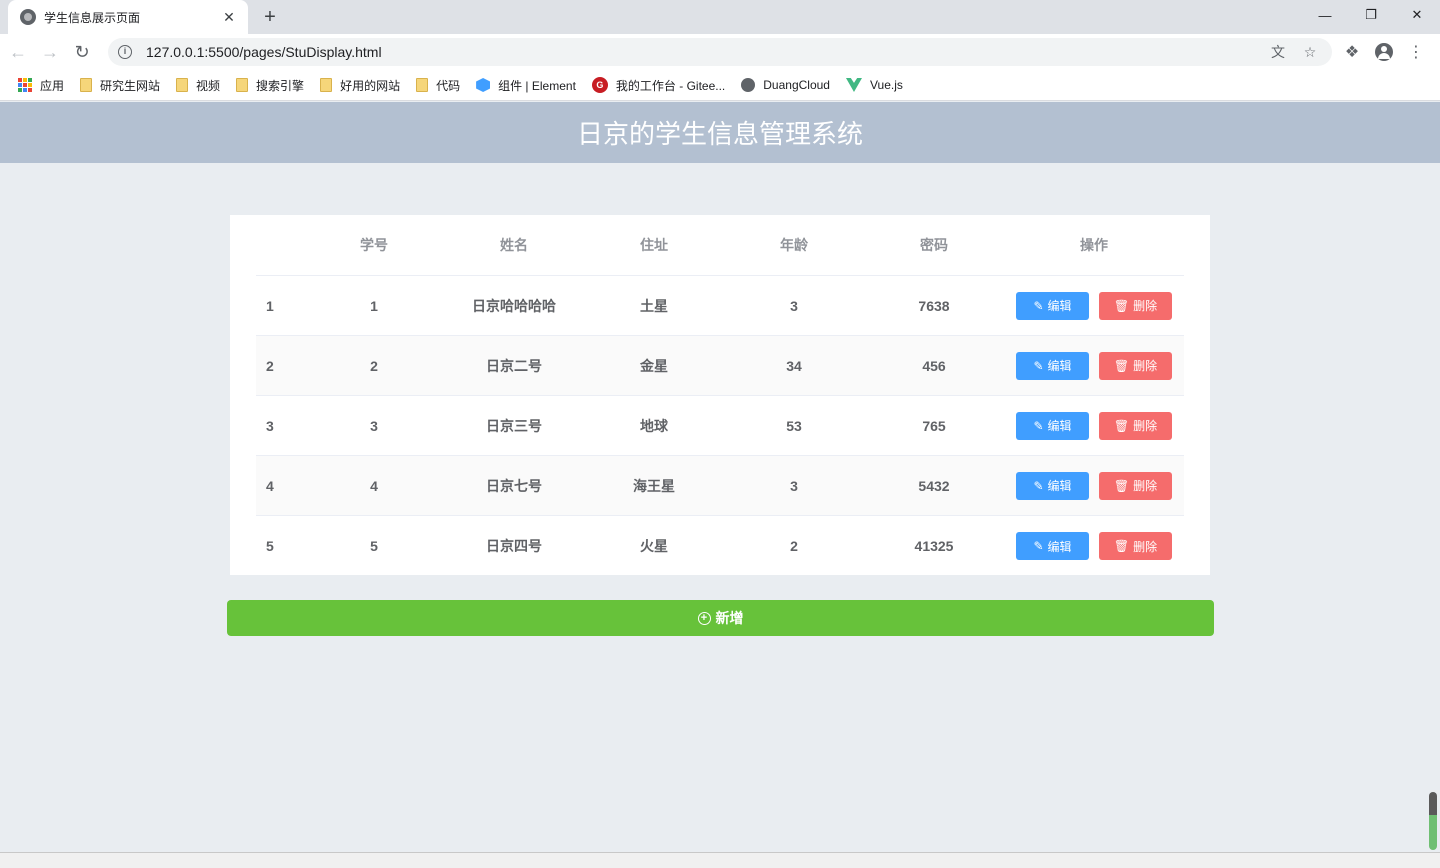 The image size is (1440, 868). I want to click on bookmark-duangcloud: DuangCloud, so click(785, 85).